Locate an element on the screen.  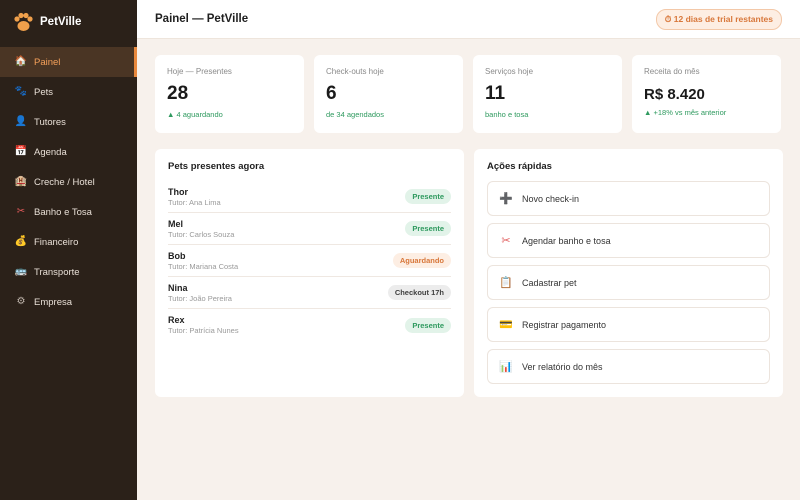
pet-tutor: Tutor: Mariana Costa is located at coordinates (203, 266).